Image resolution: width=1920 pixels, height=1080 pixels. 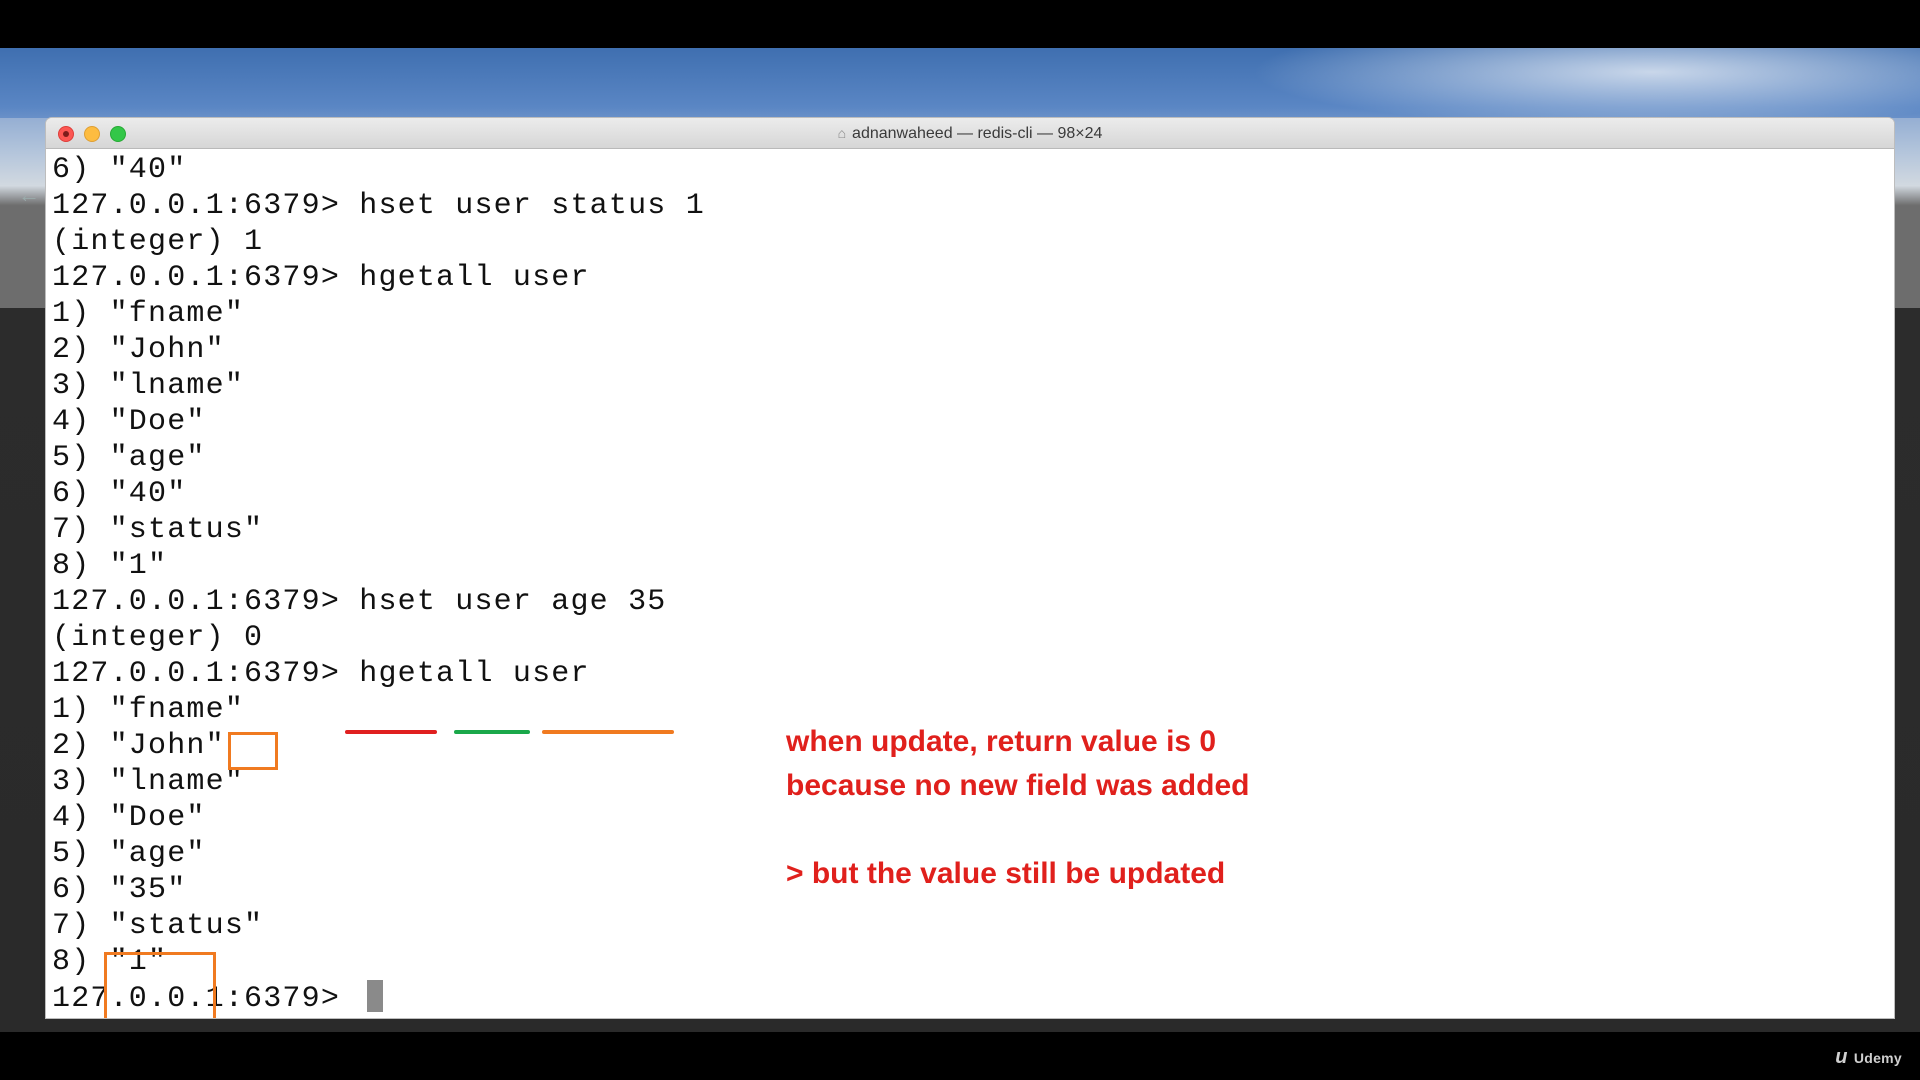 What do you see at coordinates (1018, 785) in the screenshot?
I see `annotation-note: because no new field was added` at bounding box center [1018, 785].